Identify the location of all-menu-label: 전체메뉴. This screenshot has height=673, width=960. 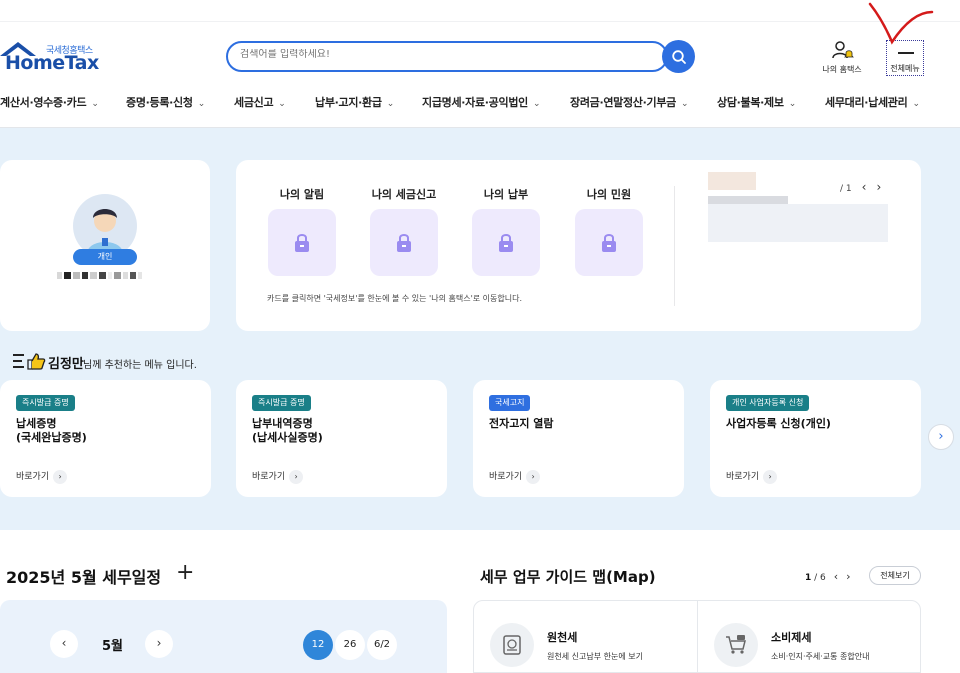
(905, 68).